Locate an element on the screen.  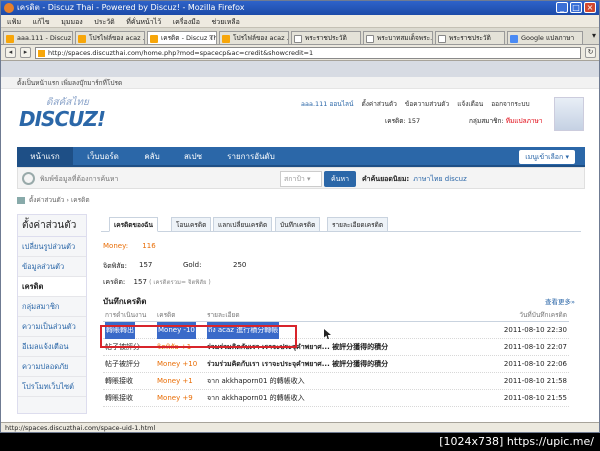
col-detail: รายละเอียด is located at coordinates (223, 315).